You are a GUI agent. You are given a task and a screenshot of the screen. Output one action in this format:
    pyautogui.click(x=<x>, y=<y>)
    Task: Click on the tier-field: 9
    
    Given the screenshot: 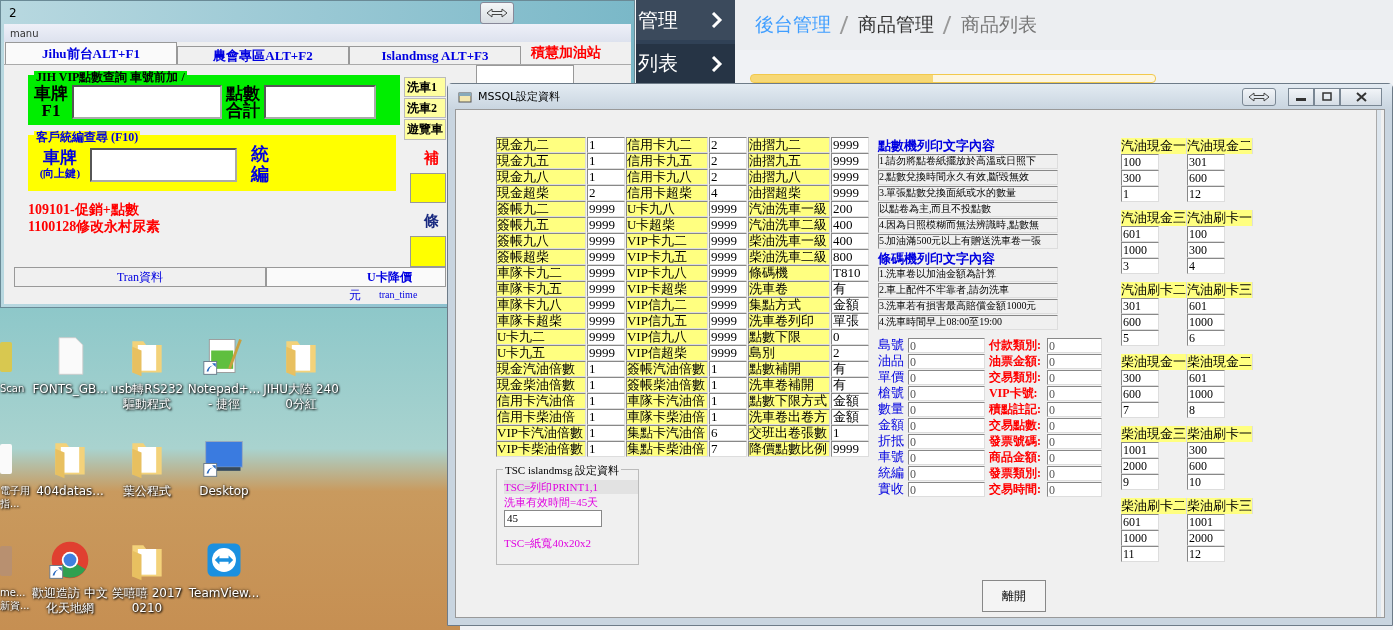 What is the action you would take?
    pyautogui.click(x=1139, y=482)
    